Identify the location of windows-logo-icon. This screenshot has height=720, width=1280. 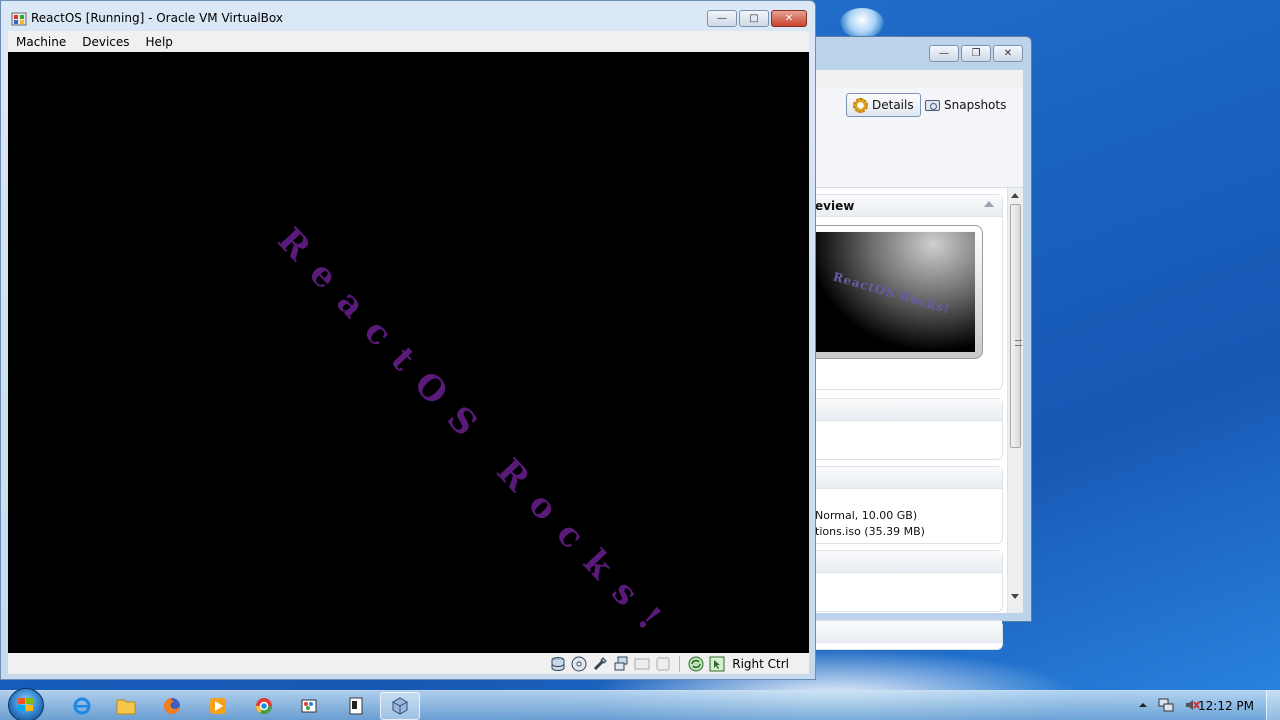
(25, 704).